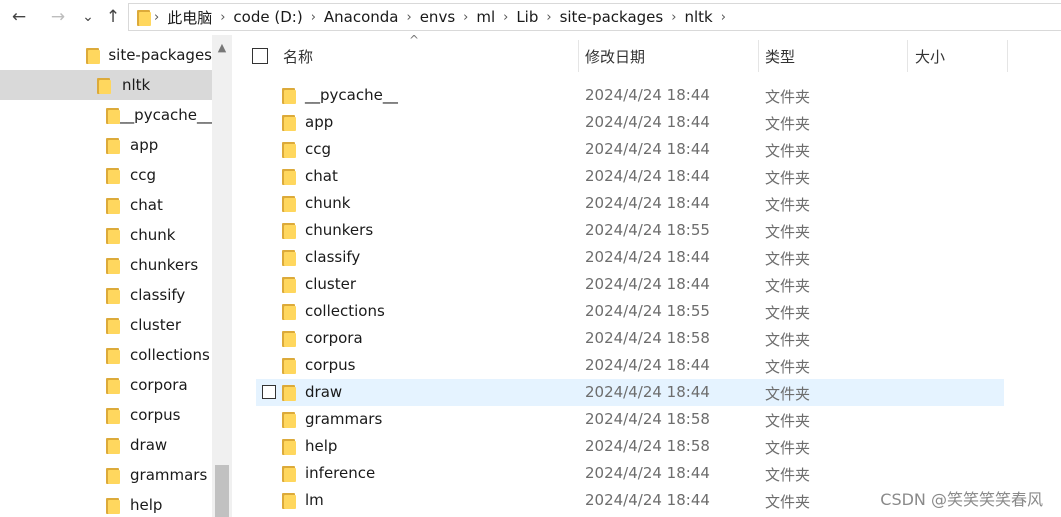 The width and height of the screenshot is (1061, 517). I want to click on nav-tree-item: corpus, so click(106, 415).